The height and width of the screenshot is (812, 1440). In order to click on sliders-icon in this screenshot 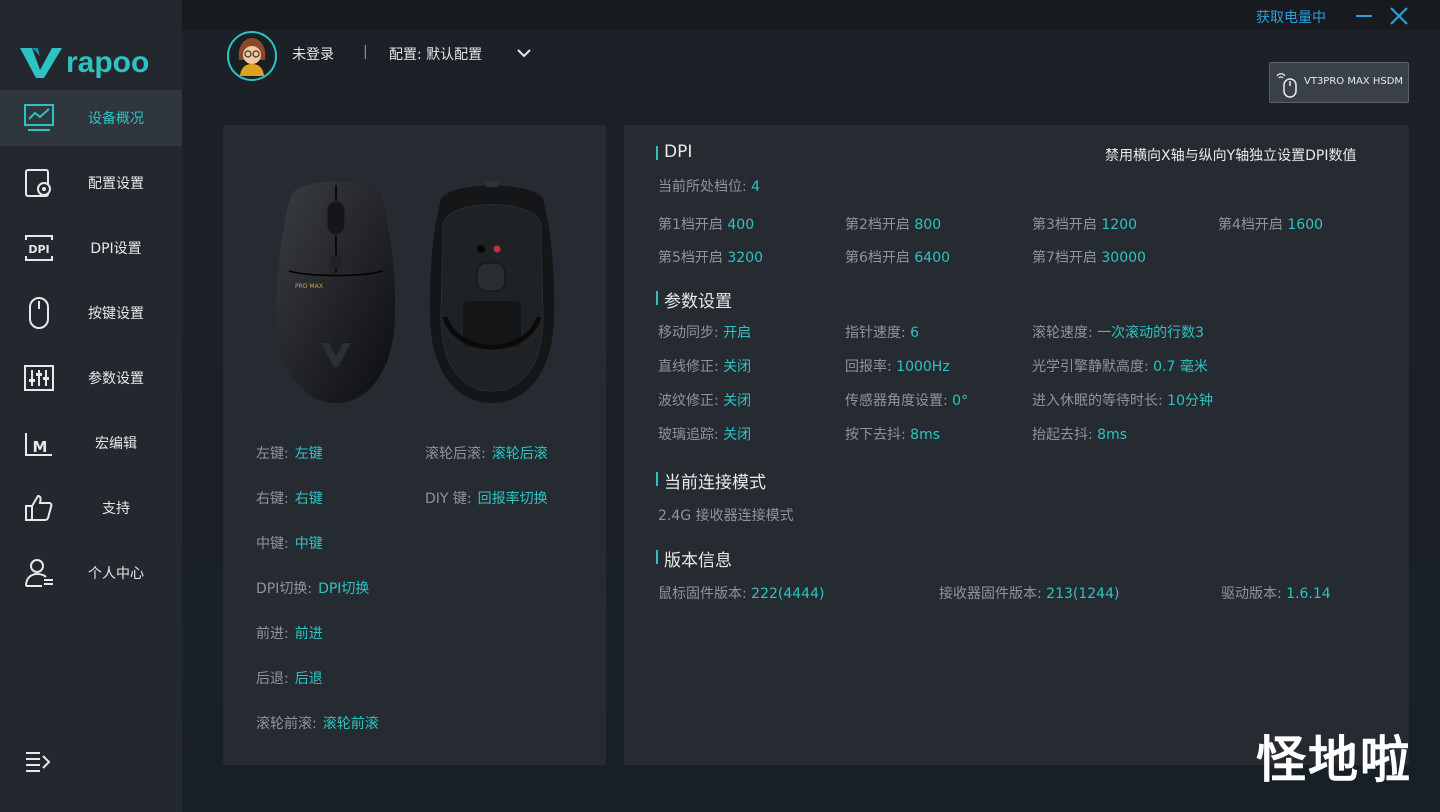, I will do `click(39, 378)`.